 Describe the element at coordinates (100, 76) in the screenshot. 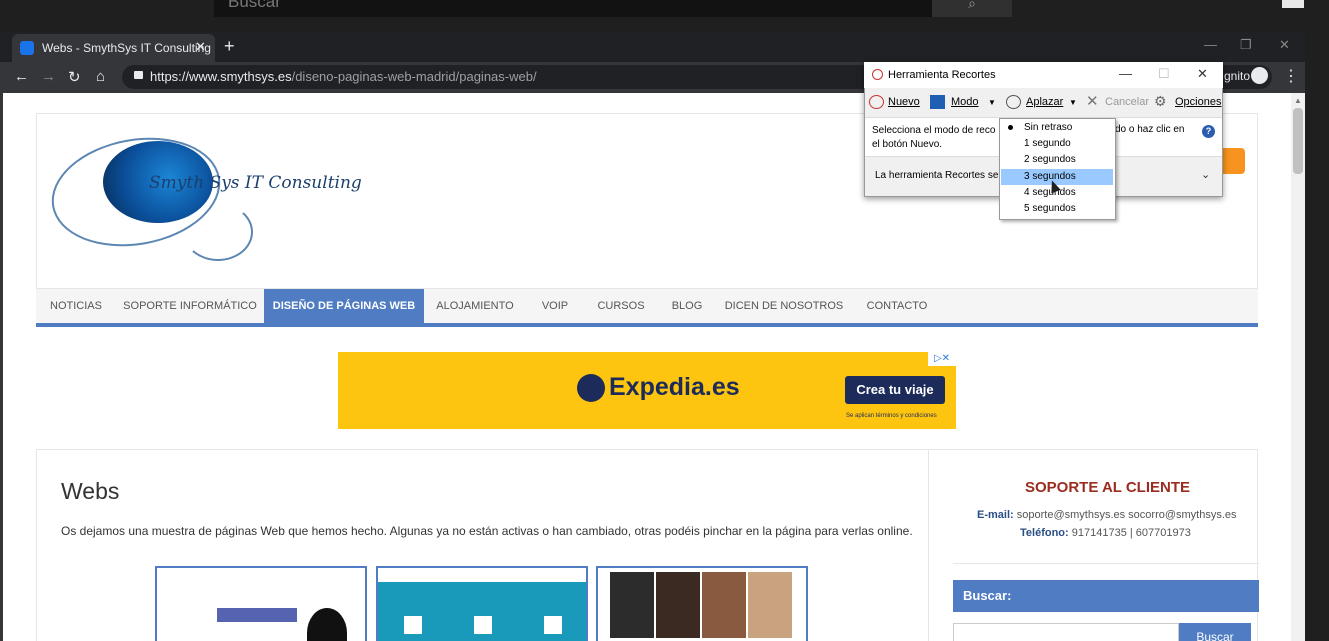

I see `home-icon: ⌂` at that location.